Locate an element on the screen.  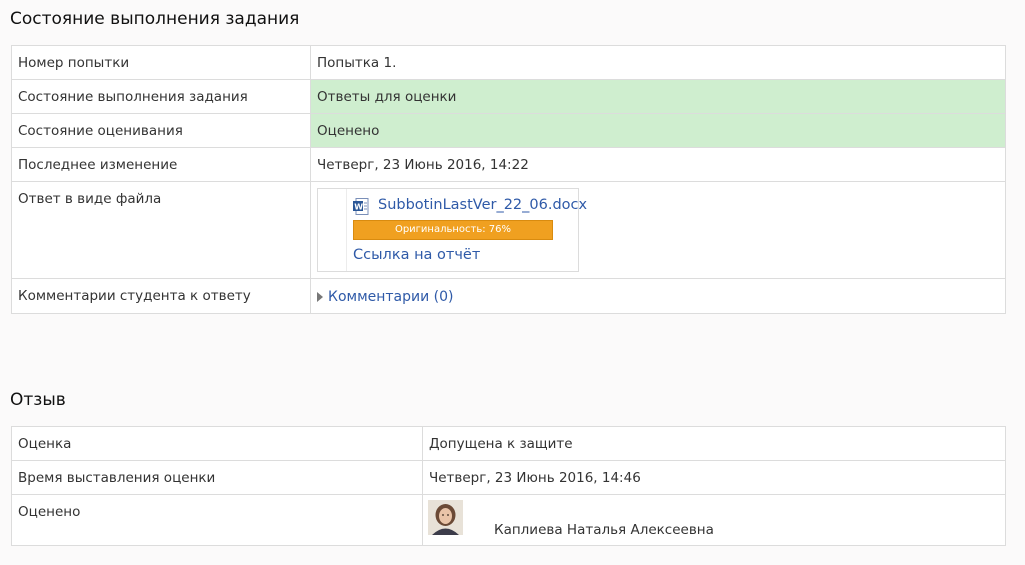
attempt-number-label: Номер попытки is located at coordinates (74, 63).